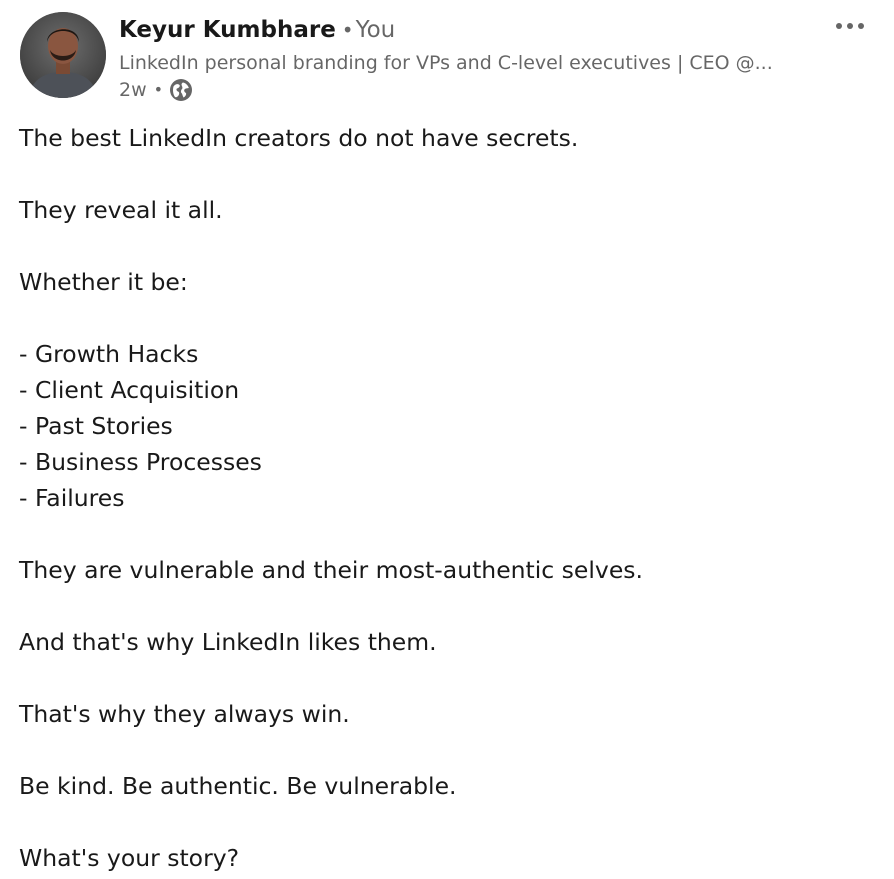 The width and height of the screenshot is (894, 879). What do you see at coordinates (96, 426) in the screenshot?
I see `post-line: - Past Stories` at bounding box center [96, 426].